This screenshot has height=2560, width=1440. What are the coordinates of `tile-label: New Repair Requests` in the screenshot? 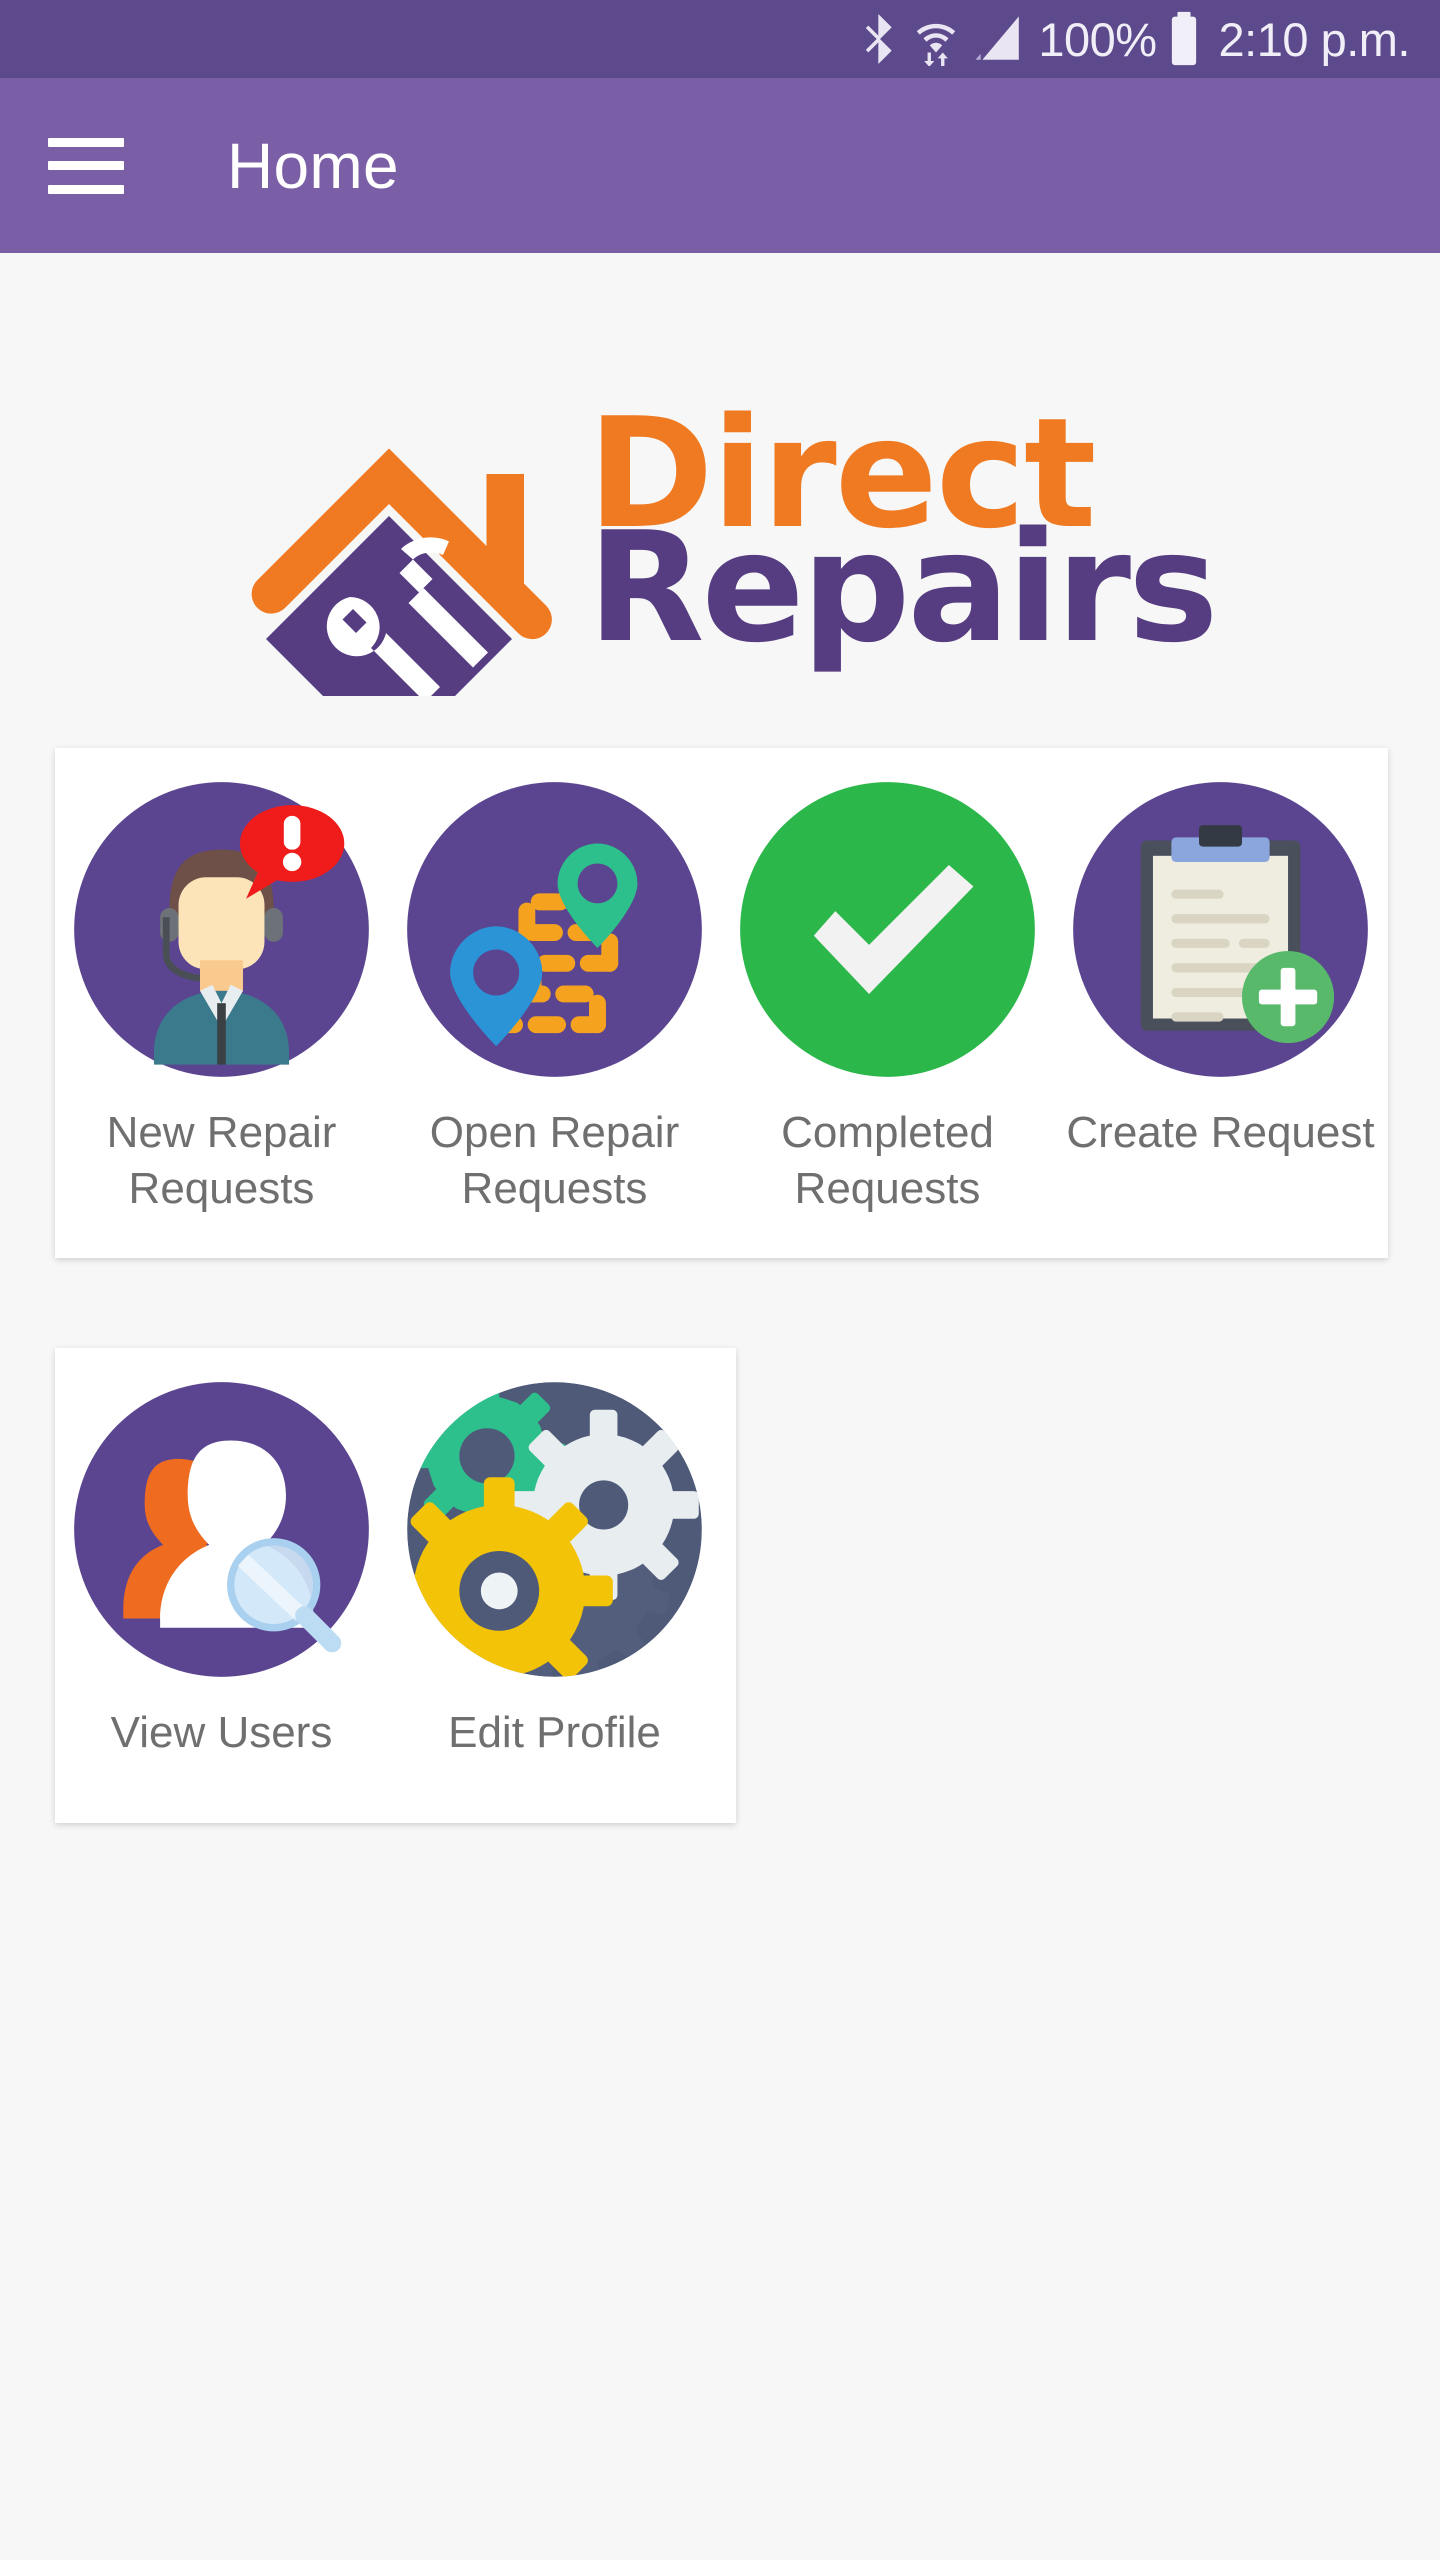 It's located at (222, 1161).